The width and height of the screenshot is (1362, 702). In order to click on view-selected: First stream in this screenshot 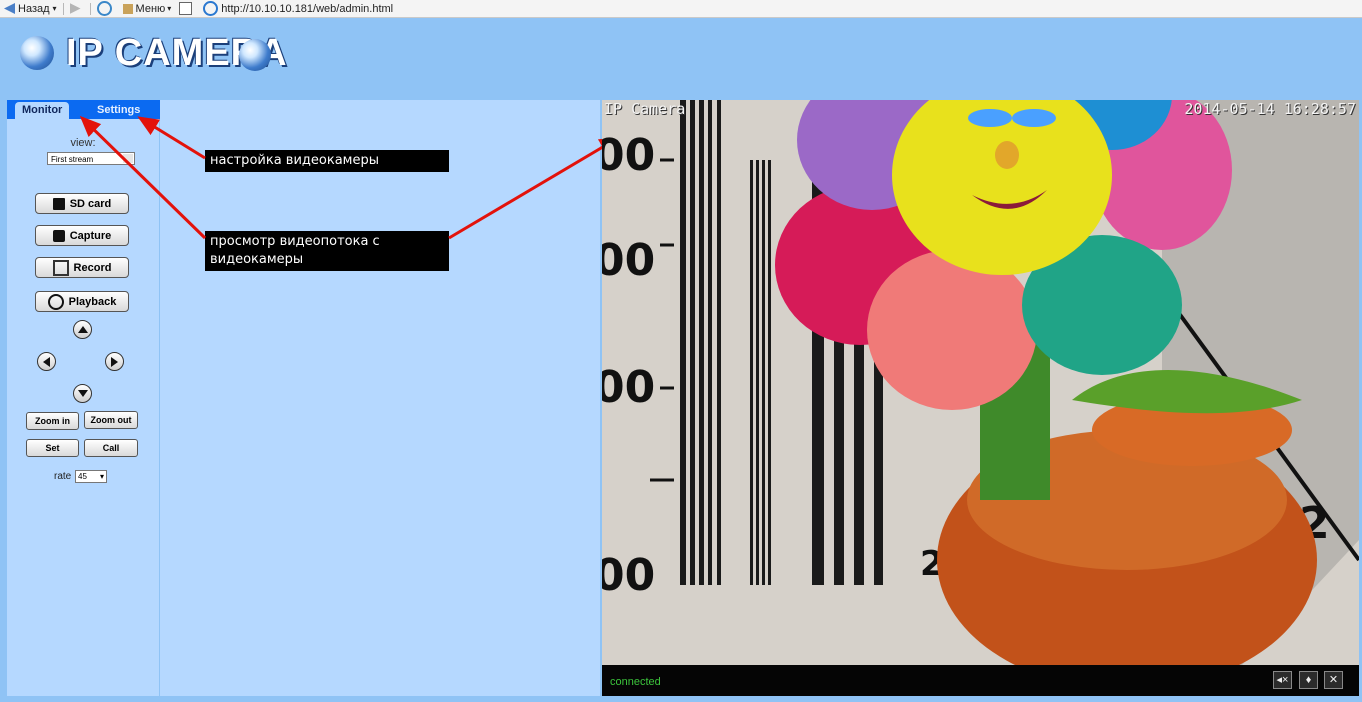, I will do `click(72, 159)`.